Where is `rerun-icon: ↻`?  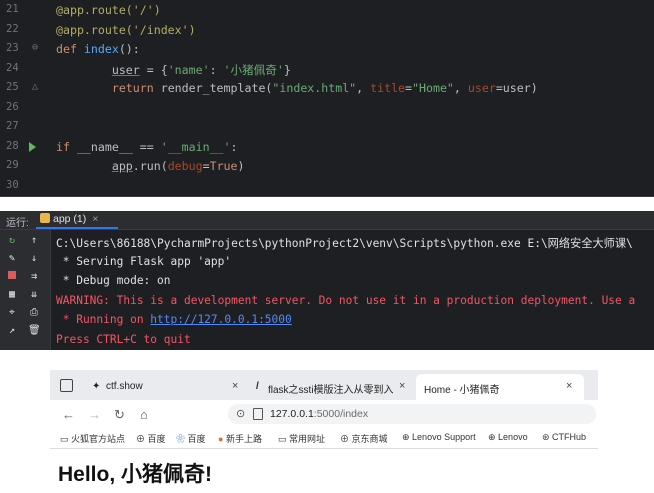 rerun-icon: ↻ is located at coordinates (12, 241).